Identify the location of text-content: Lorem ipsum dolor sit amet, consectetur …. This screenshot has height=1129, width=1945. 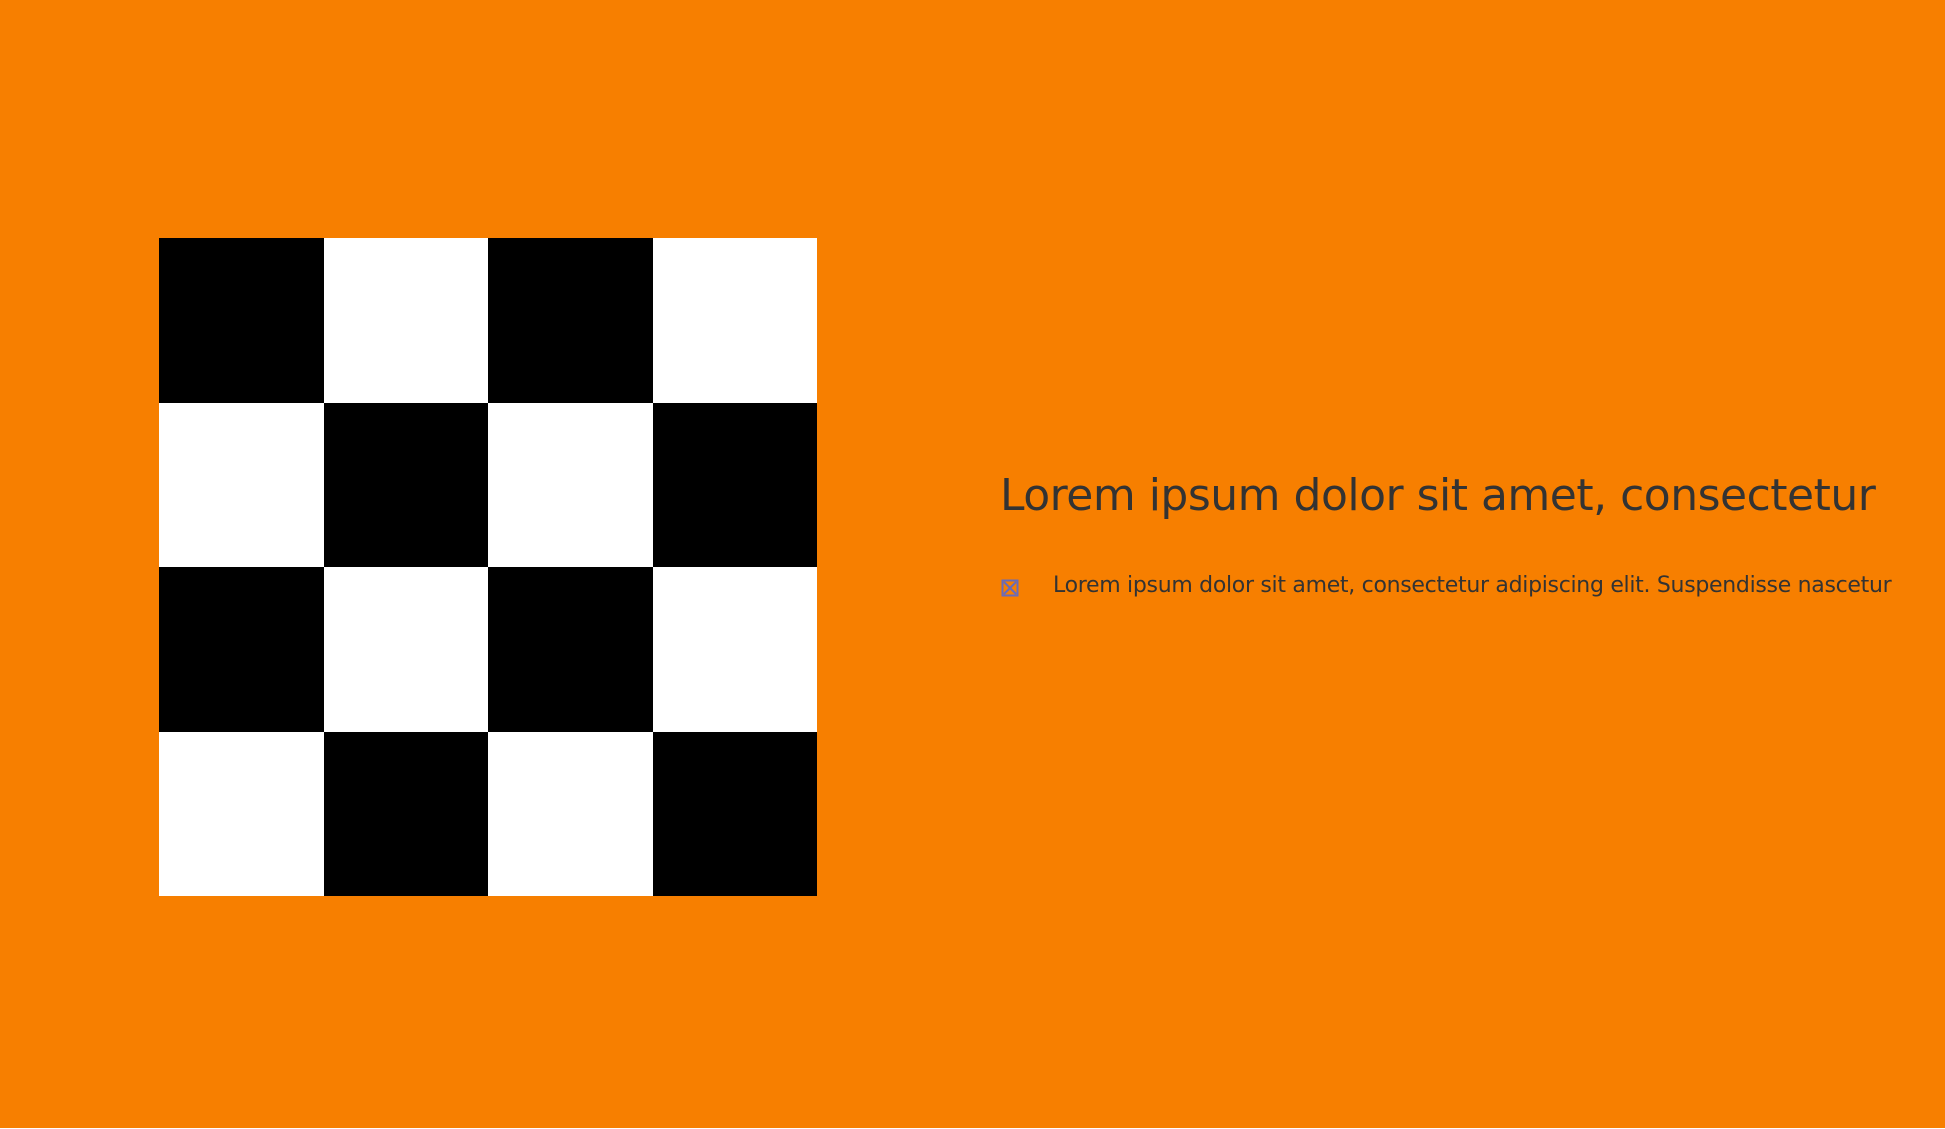
(1446, 535).